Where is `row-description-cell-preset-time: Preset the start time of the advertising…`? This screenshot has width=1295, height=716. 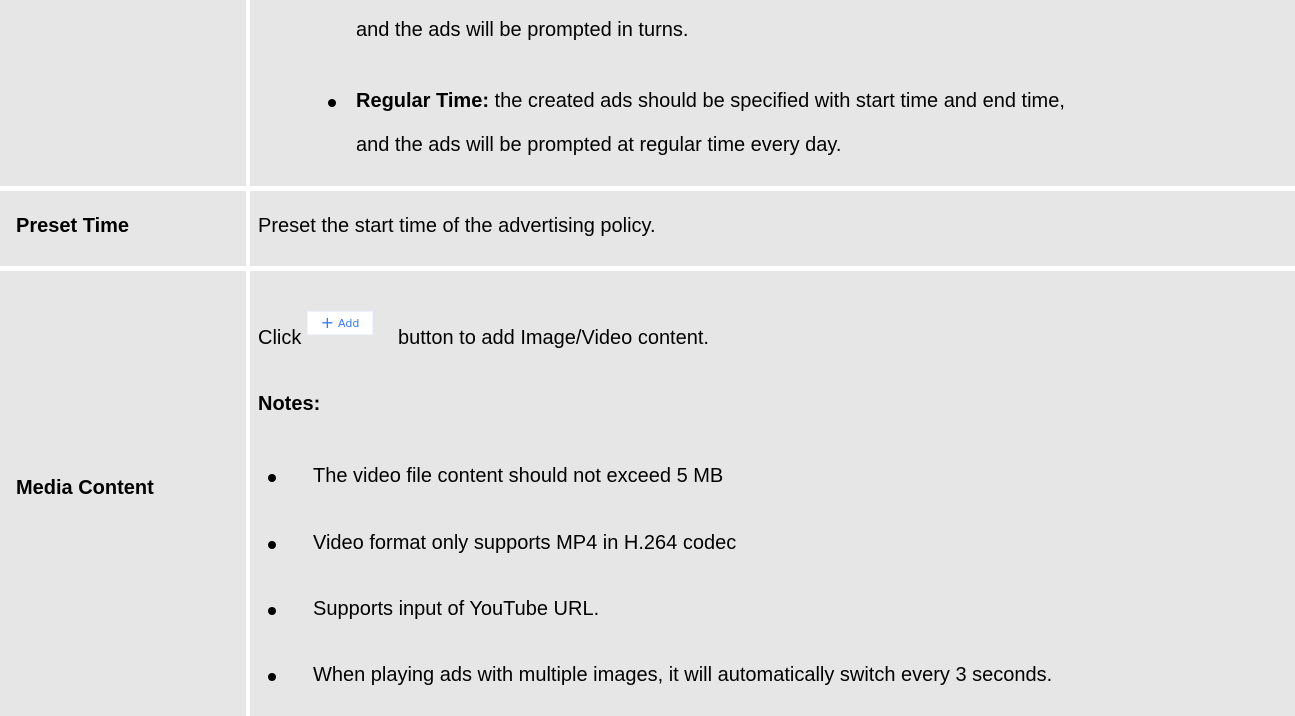
row-description-cell-preset-time: Preset the start time of the advertising… is located at coordinates (772, 228).